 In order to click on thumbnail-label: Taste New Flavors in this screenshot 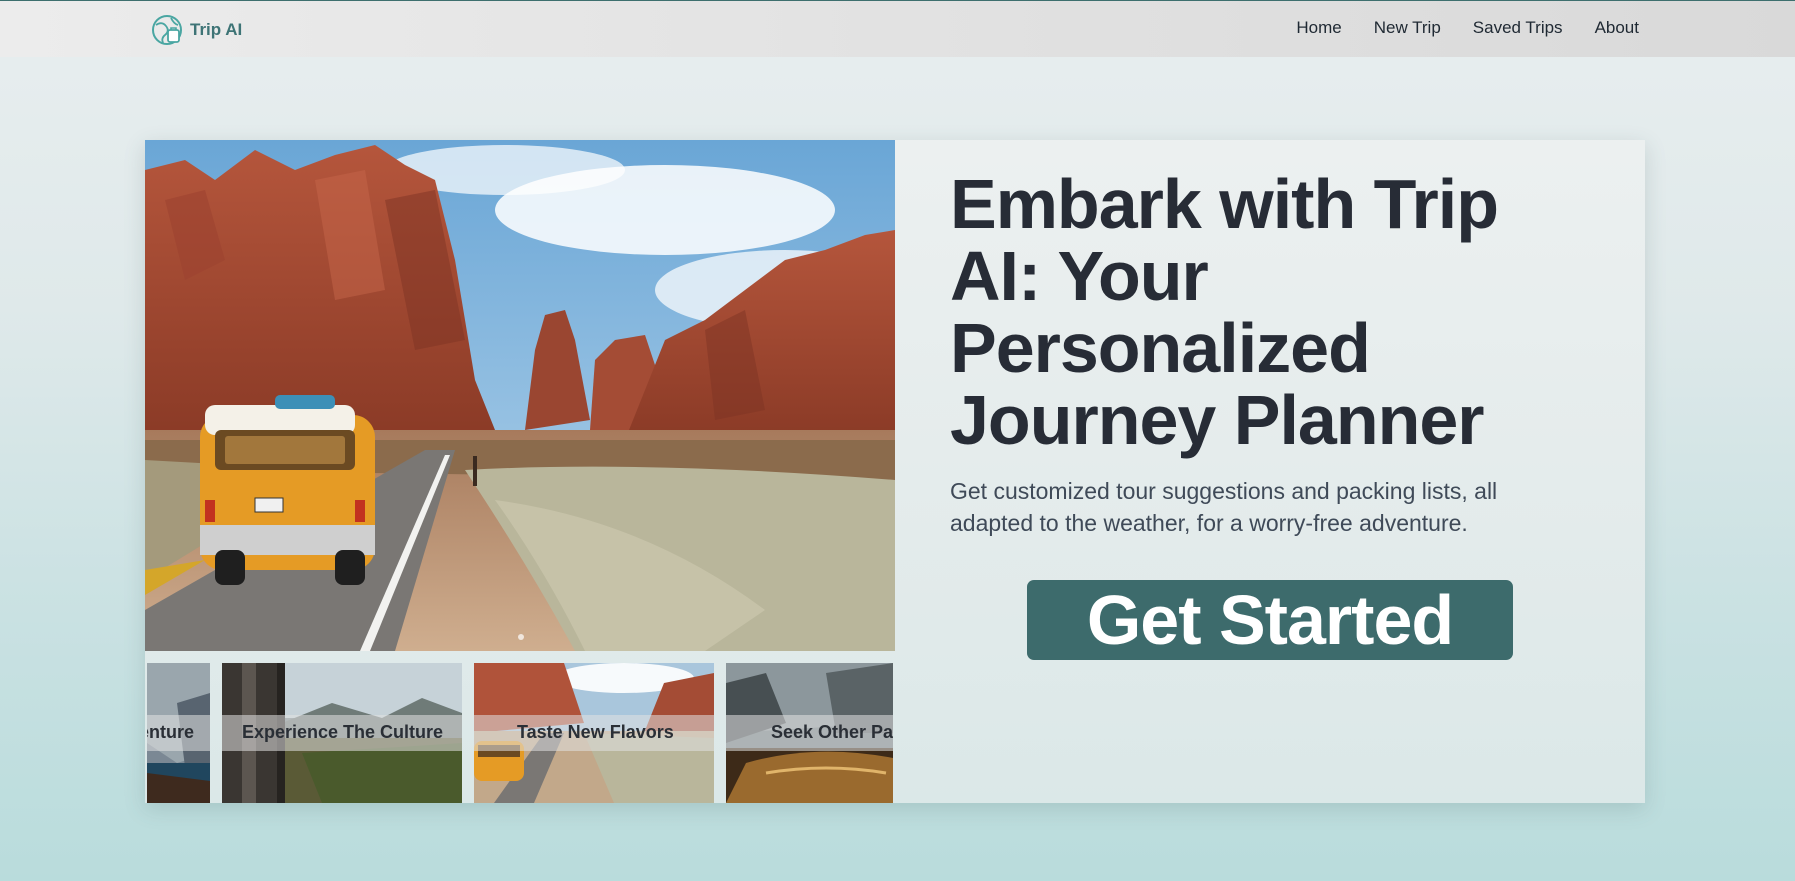, I will do `click(595, 732)`.